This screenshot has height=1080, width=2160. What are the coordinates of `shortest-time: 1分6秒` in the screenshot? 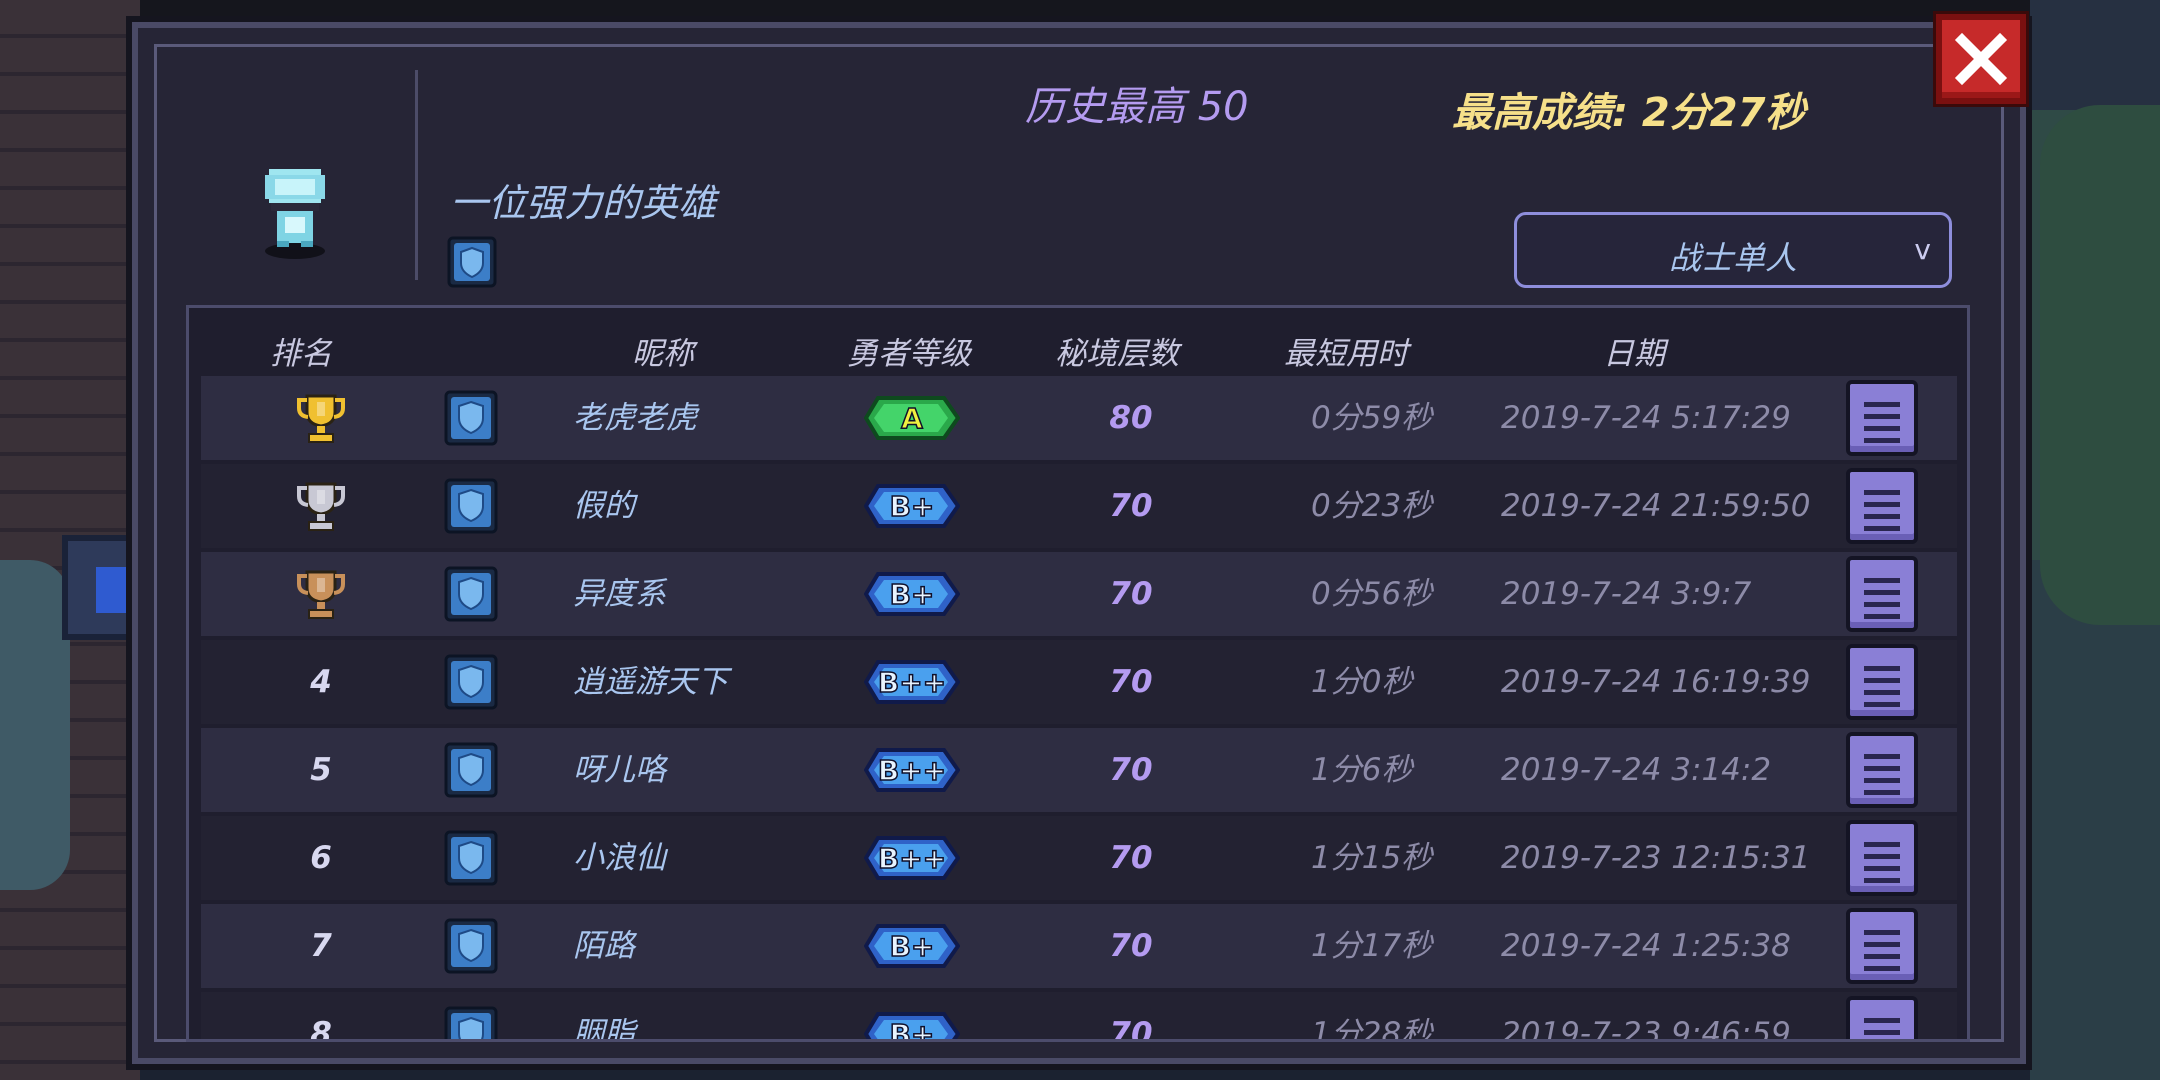 It's located at (1362, 770).